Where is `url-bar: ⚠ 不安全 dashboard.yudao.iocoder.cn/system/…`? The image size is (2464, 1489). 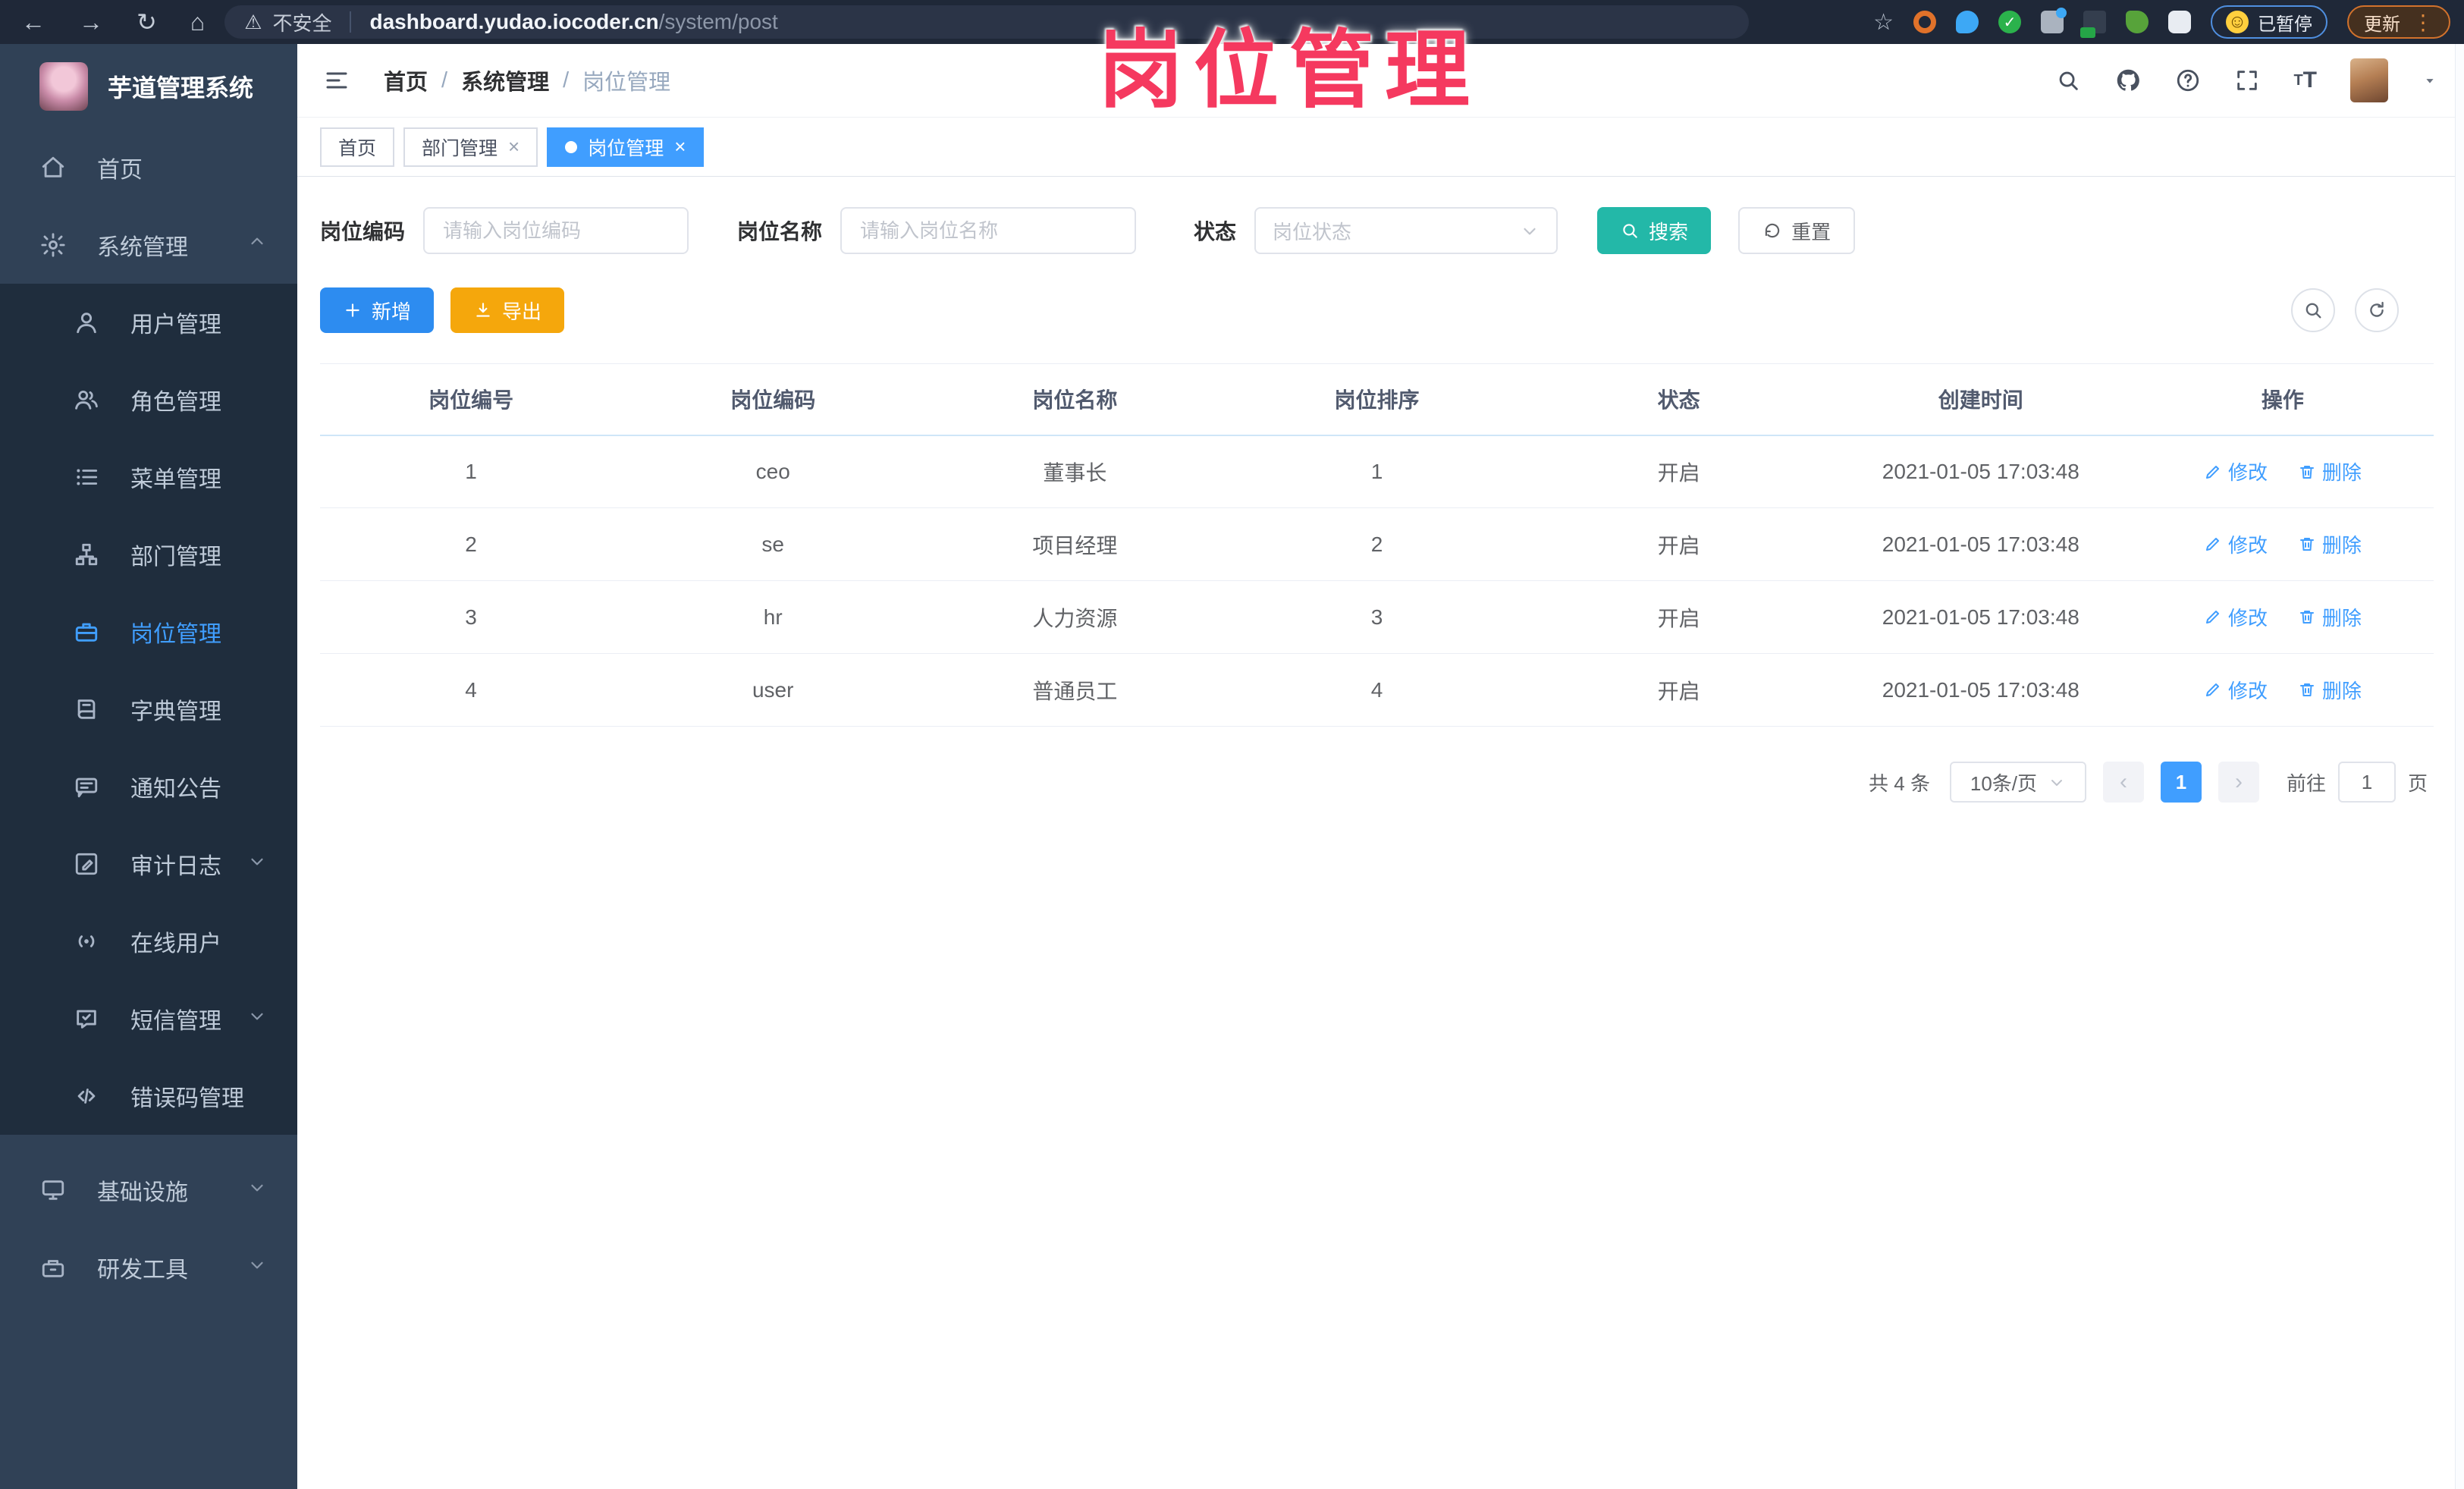
url-bar: ⚠ 不安全 dashboard.yudao.iocoder.cn/system/… is located at coordinates (987, 22).